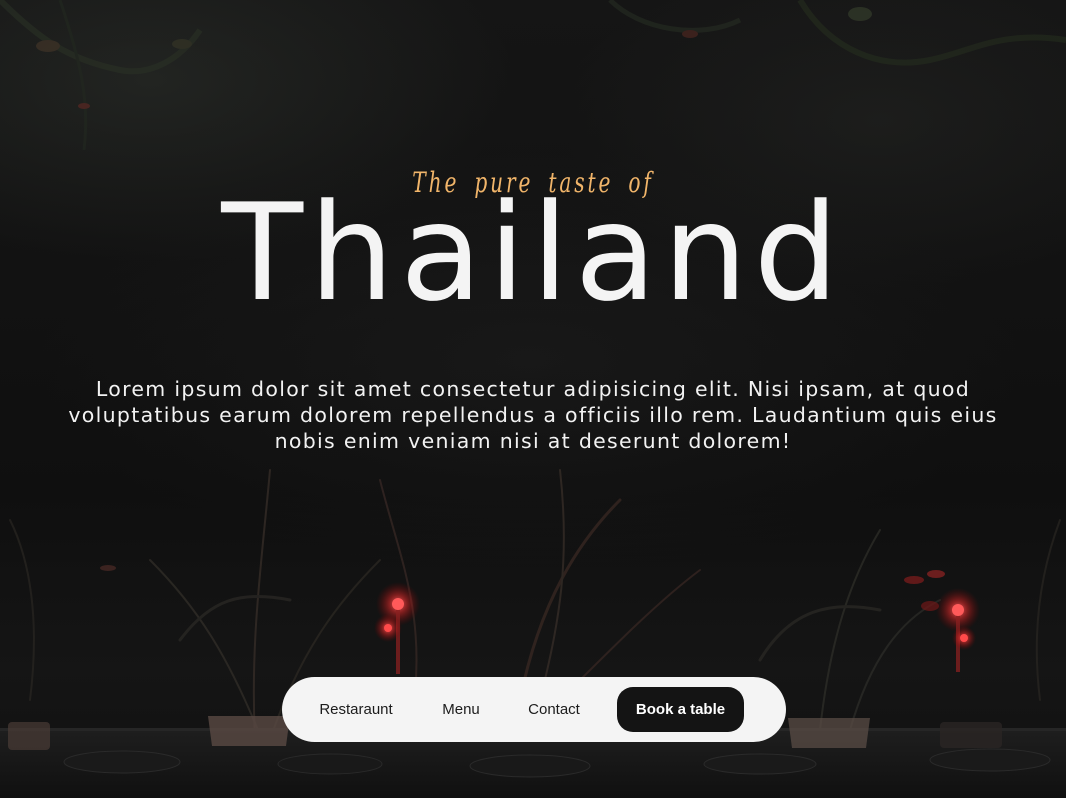 The height and width of the screenshot is (798, 1066). What do you see at coordinates (522, 588) in the screenshot?
I see `red-leaves` at bounding box center [522, 588].